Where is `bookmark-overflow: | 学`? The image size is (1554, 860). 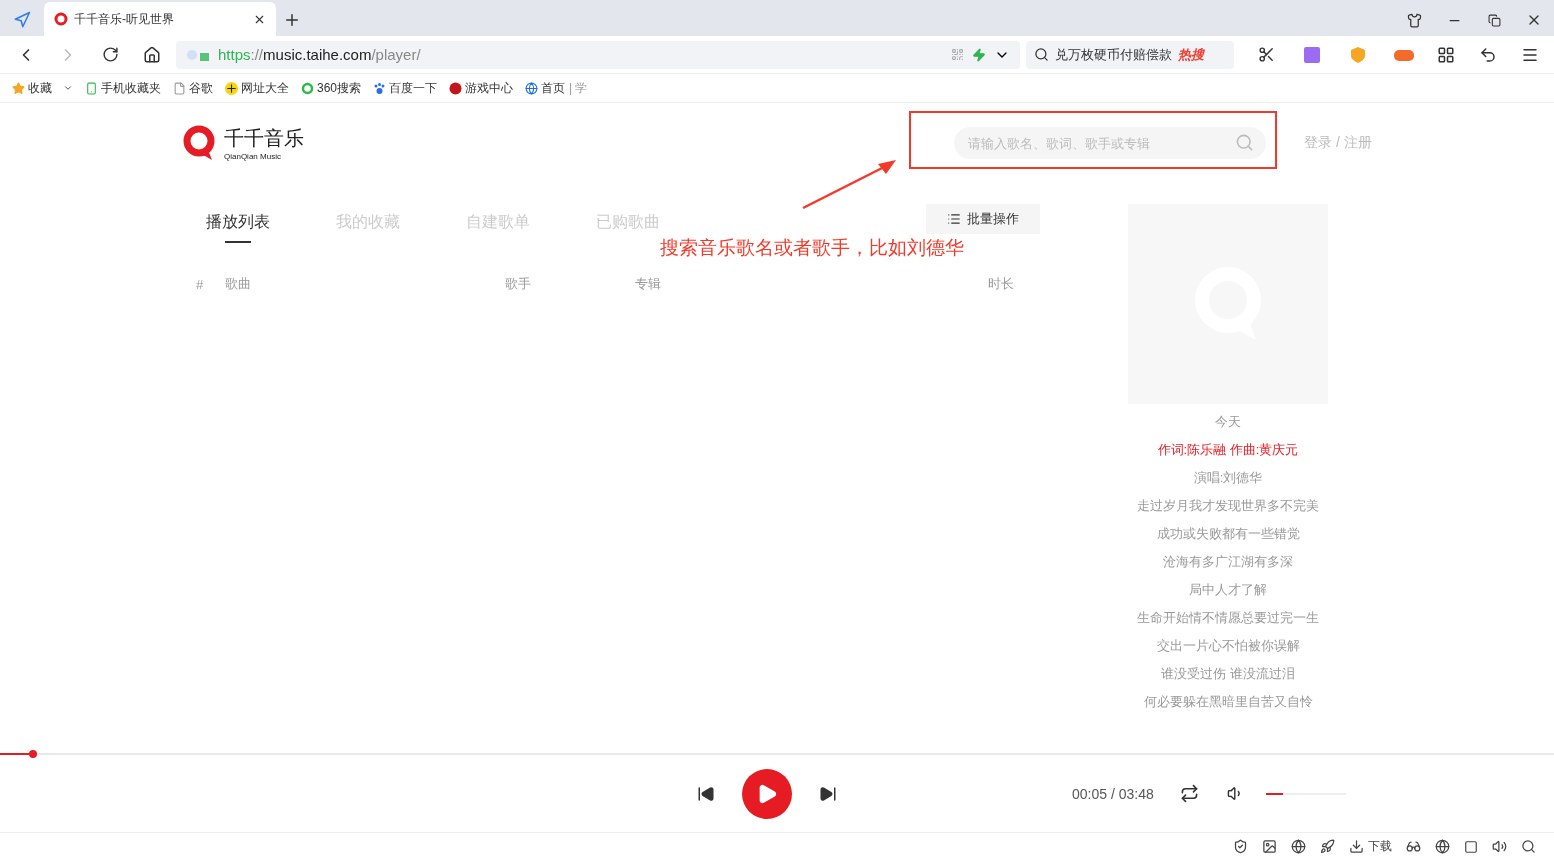 bookmark-overflow: | 学 is located at coordinates (578, 88).